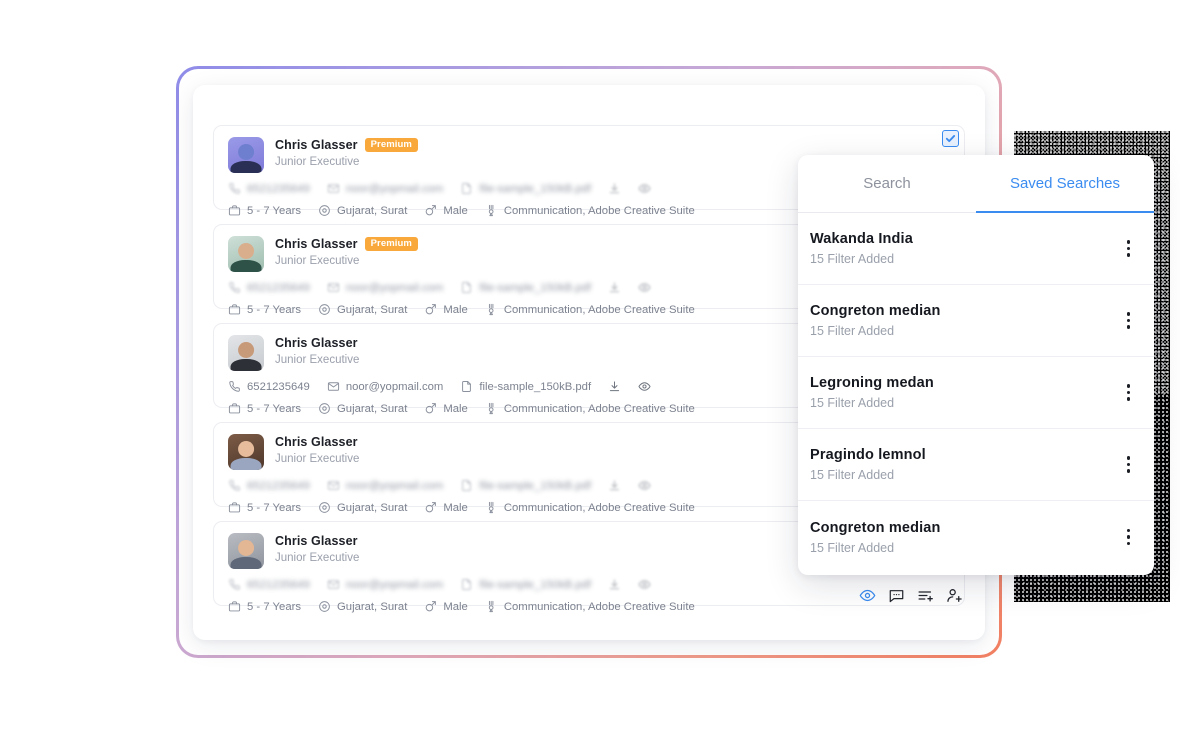  Describe the element at coordinates (1065, 184) in the screenshot. I see `tab-saved-searches: Saved Searches` at that location.